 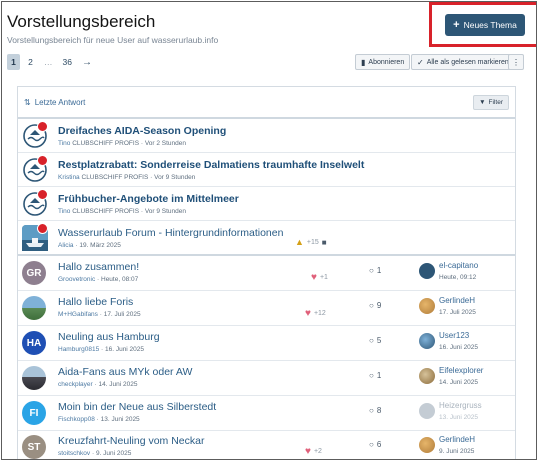 What do you see at coordinates (458, 347) in the screenshot?
I see `last-post-time: 16. Juni 2025` at bounding box center [458, 347].